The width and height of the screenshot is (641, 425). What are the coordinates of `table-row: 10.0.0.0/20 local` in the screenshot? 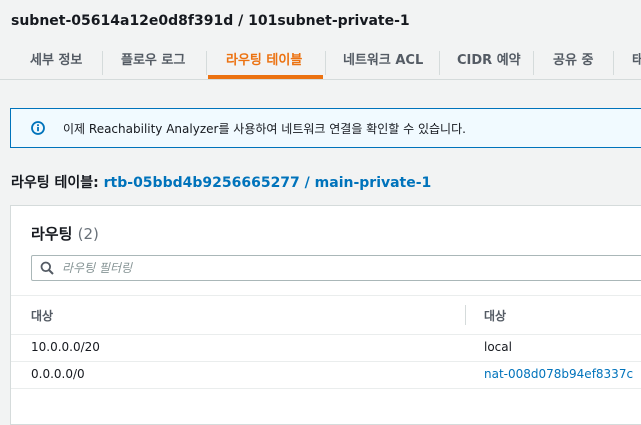 It's located at (326, 348).